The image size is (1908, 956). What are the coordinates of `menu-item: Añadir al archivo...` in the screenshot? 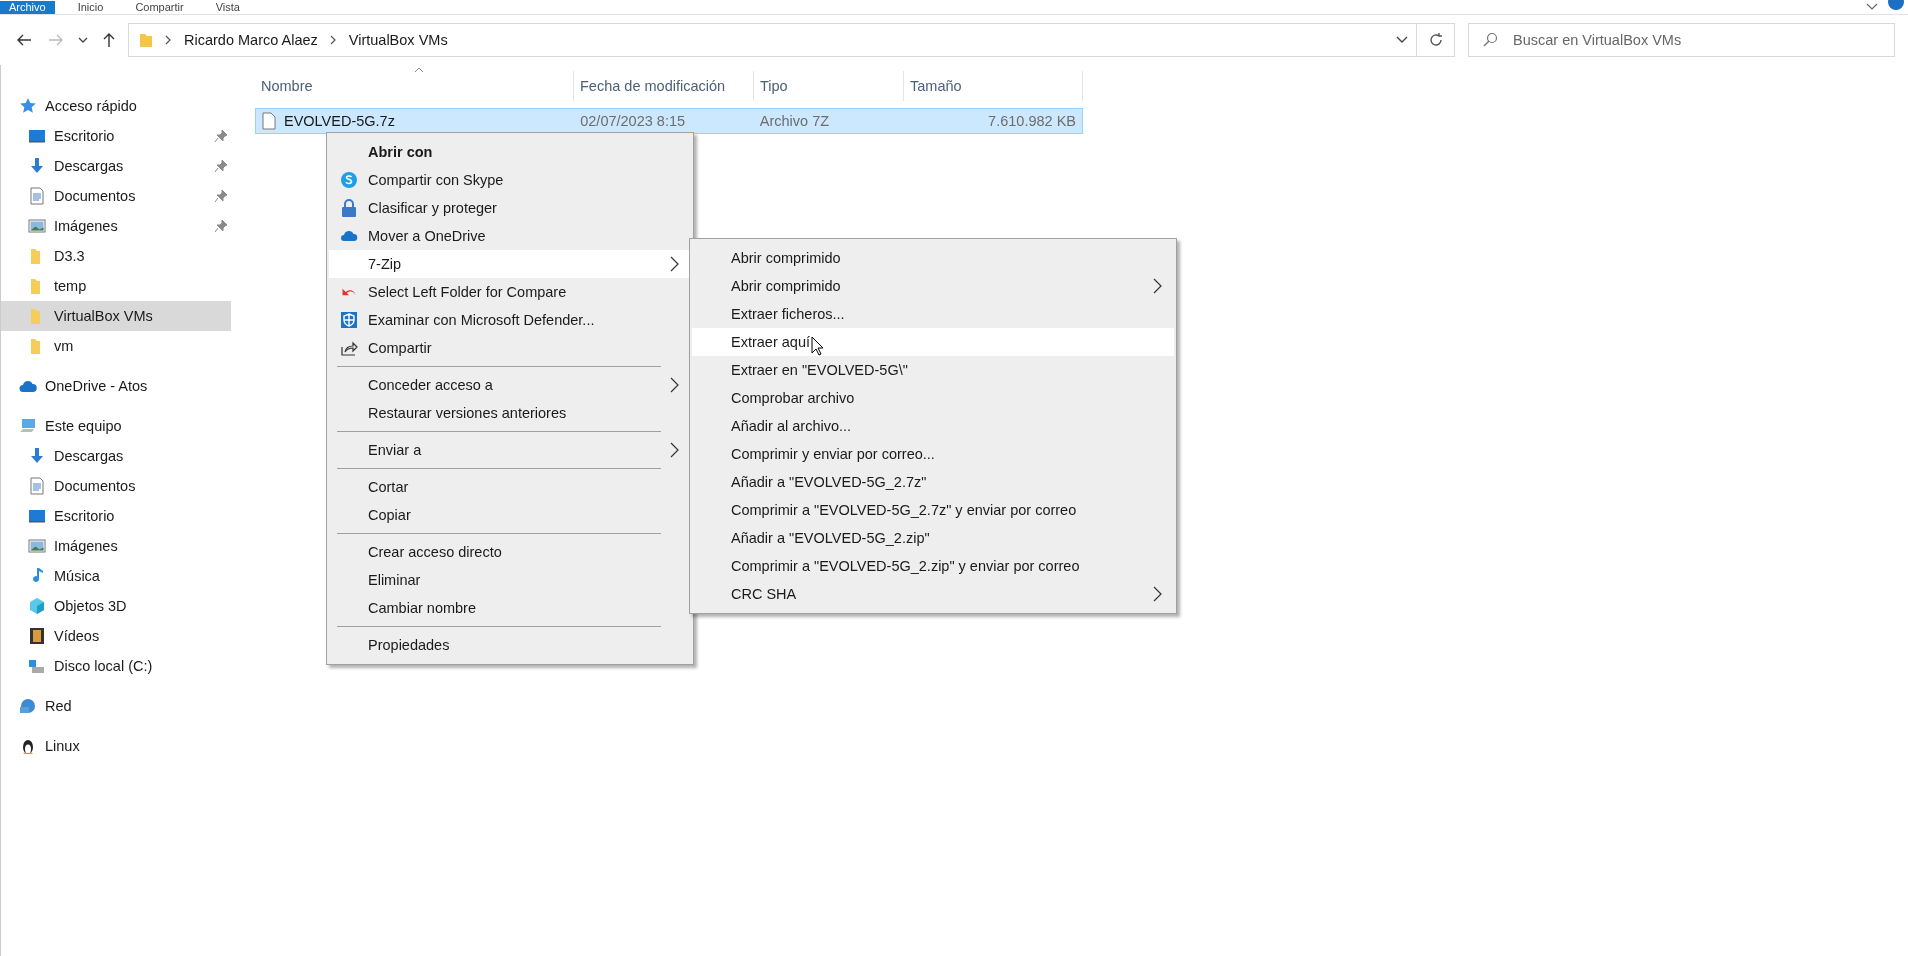 It's located at (933, 426).